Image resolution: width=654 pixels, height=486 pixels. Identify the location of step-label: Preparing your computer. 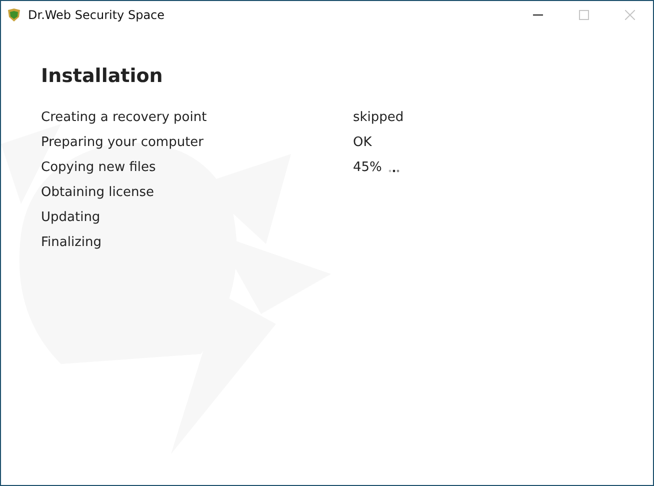
(123, 142).